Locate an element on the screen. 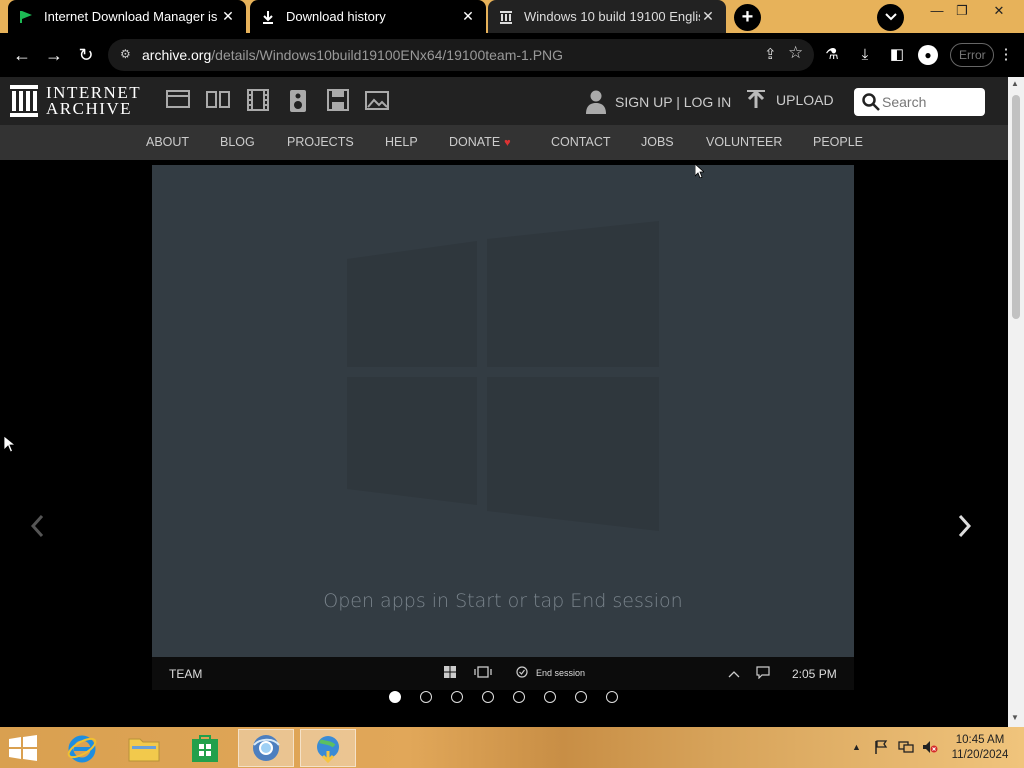 The image size is (1024, 768). profile-avatar-icon: ● is located at coordinates (928, 55).